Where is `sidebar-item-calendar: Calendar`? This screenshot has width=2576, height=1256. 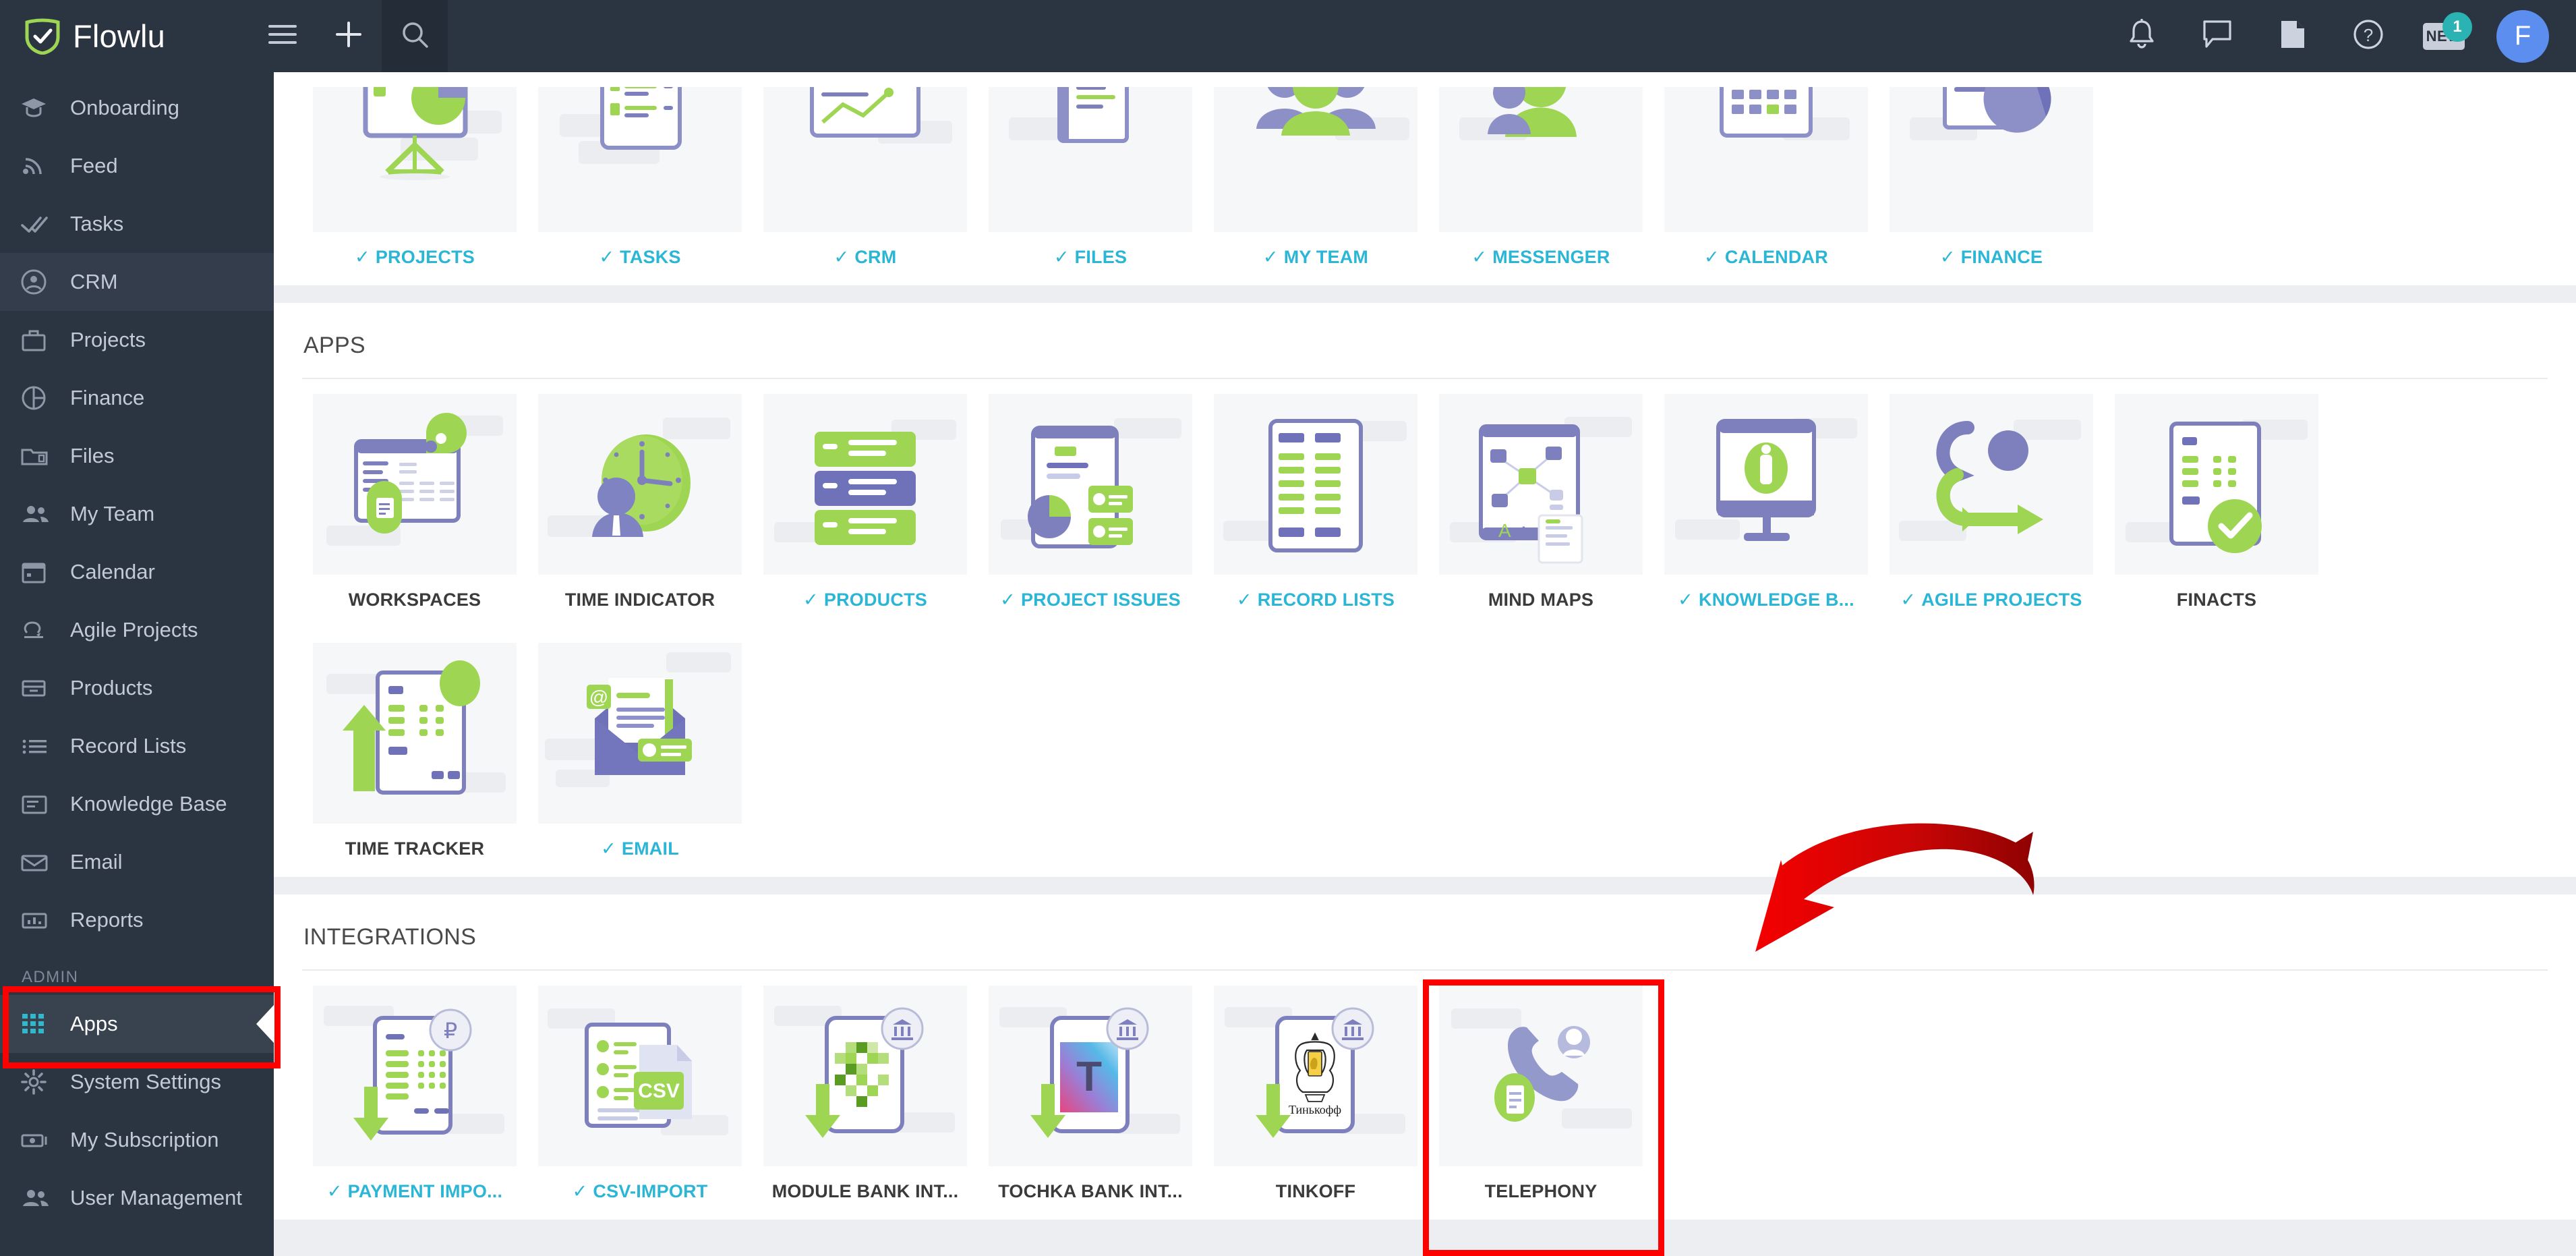 sidebar-item-calendar: Calendar is located at coordinates (137, 572).